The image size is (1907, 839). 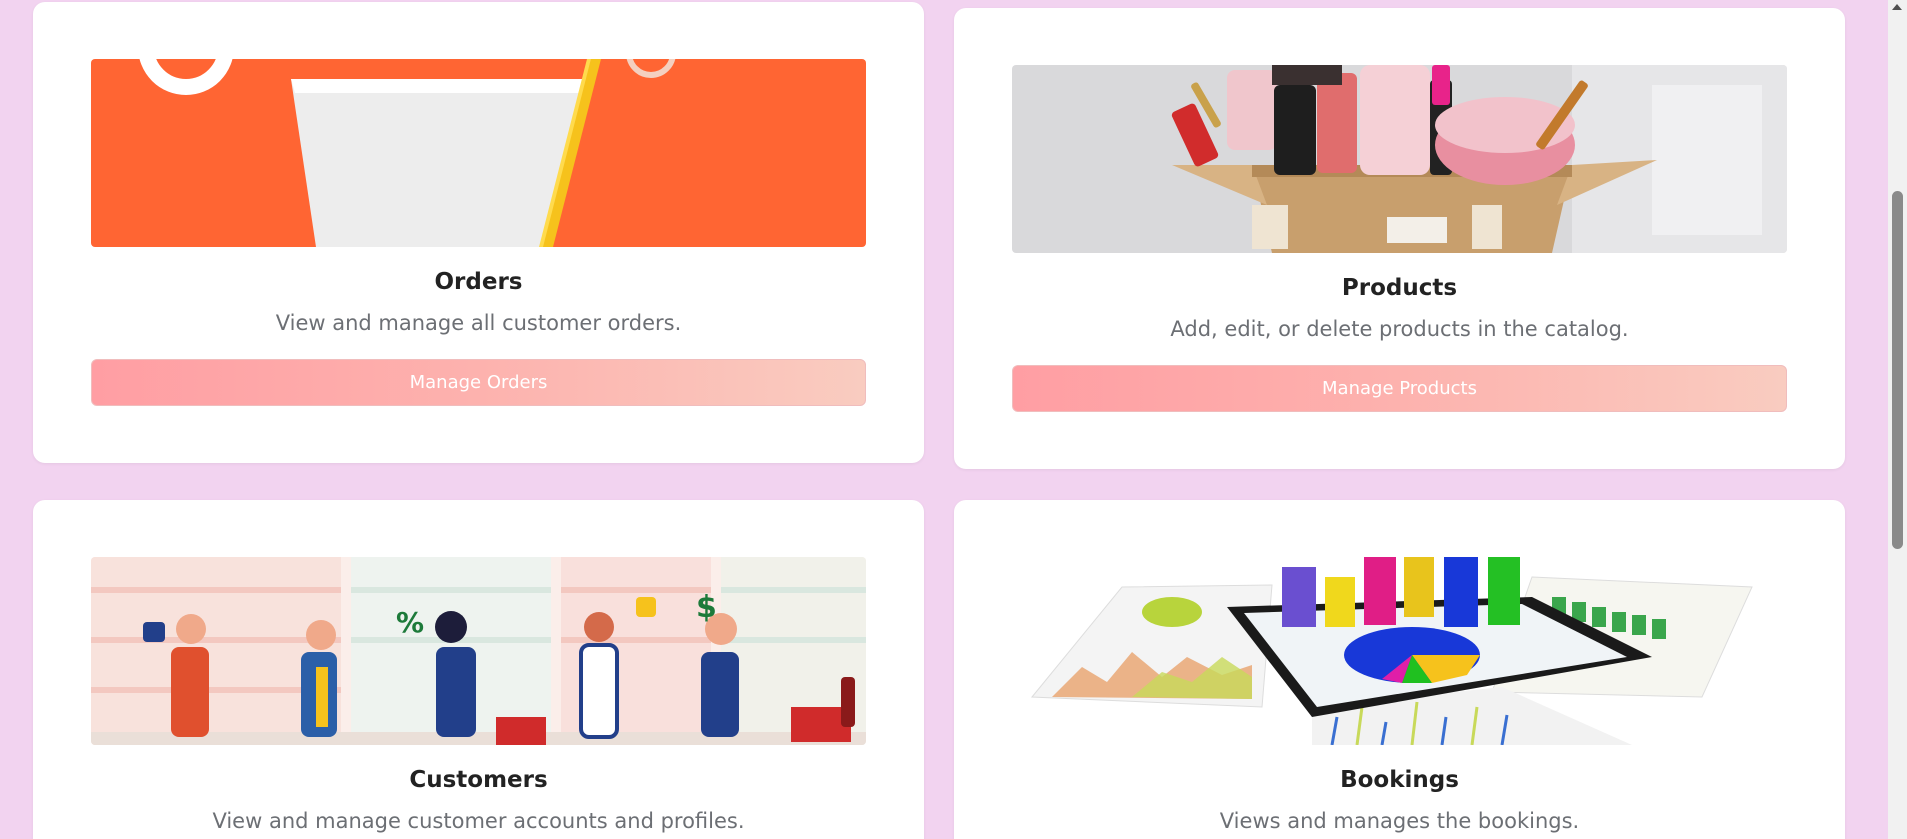 I want to click on percent-sign: %, so click(x=410, y=622).